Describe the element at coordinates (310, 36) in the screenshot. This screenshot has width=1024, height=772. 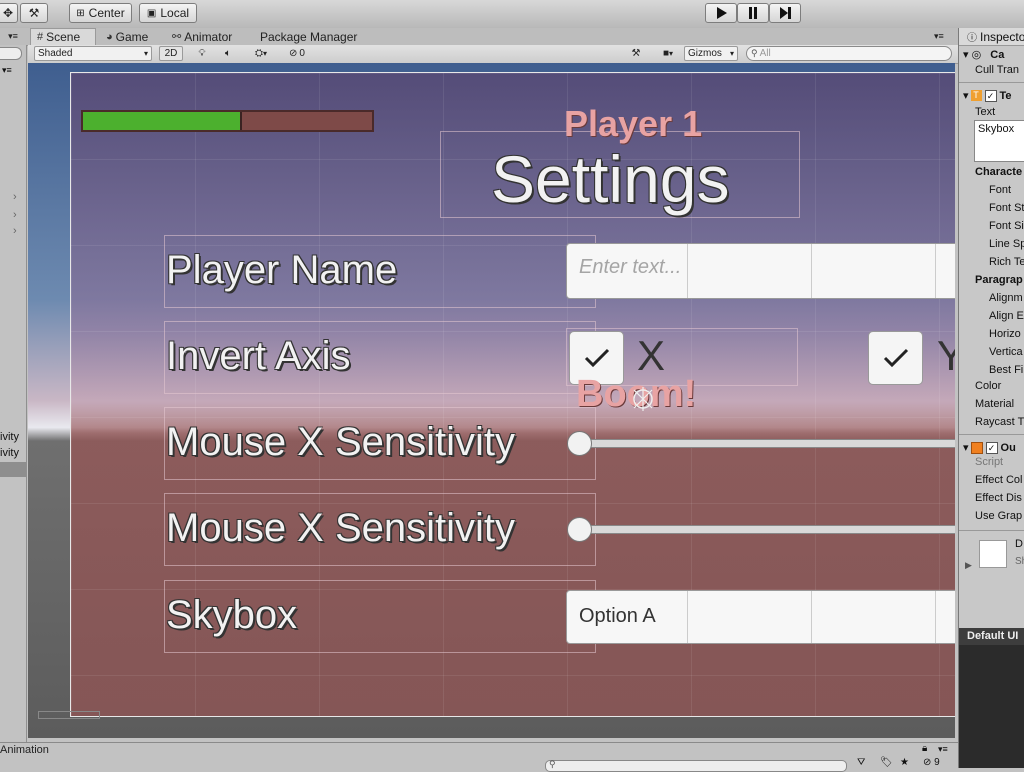
I see `tab-package-manager: Package Manager` at that location.